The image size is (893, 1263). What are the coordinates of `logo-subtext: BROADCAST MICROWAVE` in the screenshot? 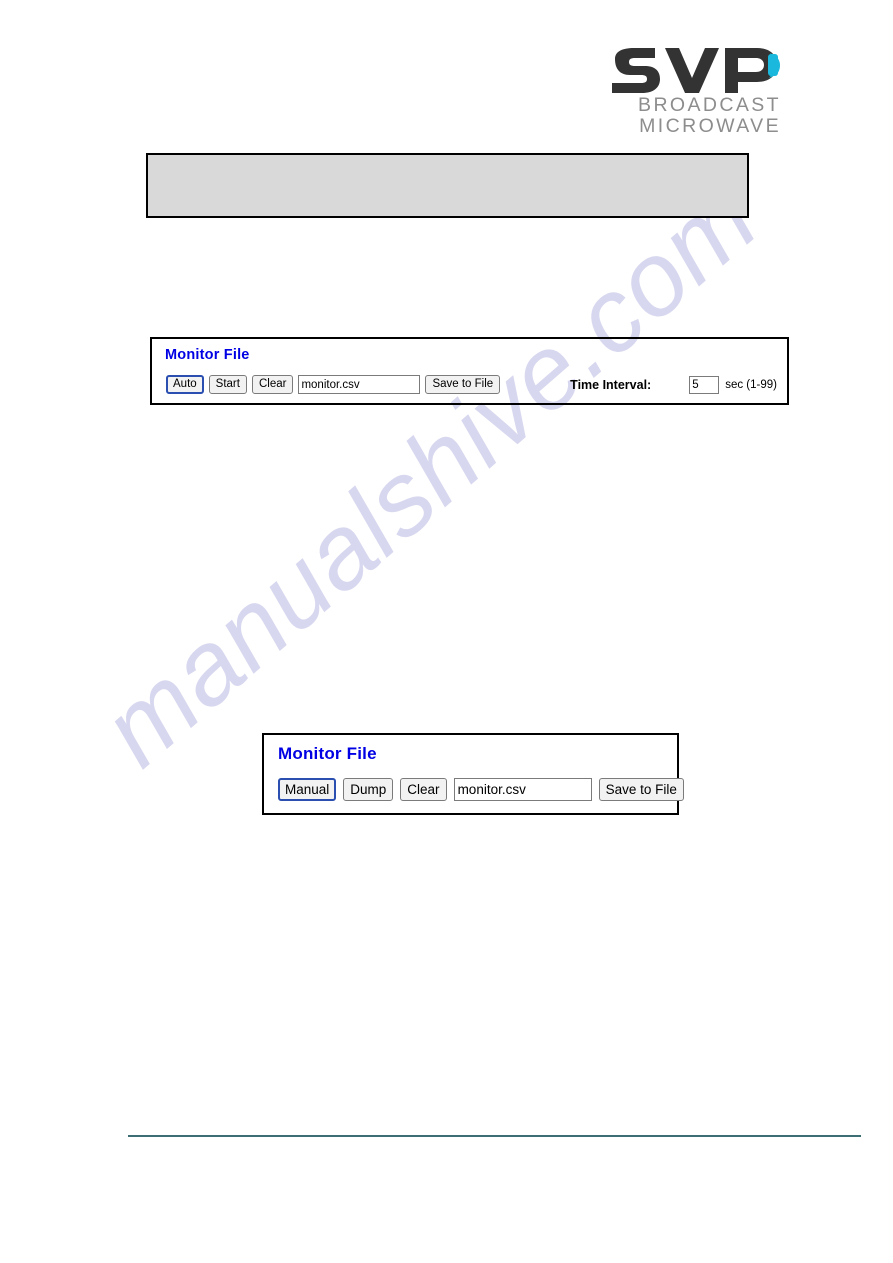 It's located at (694, 116).